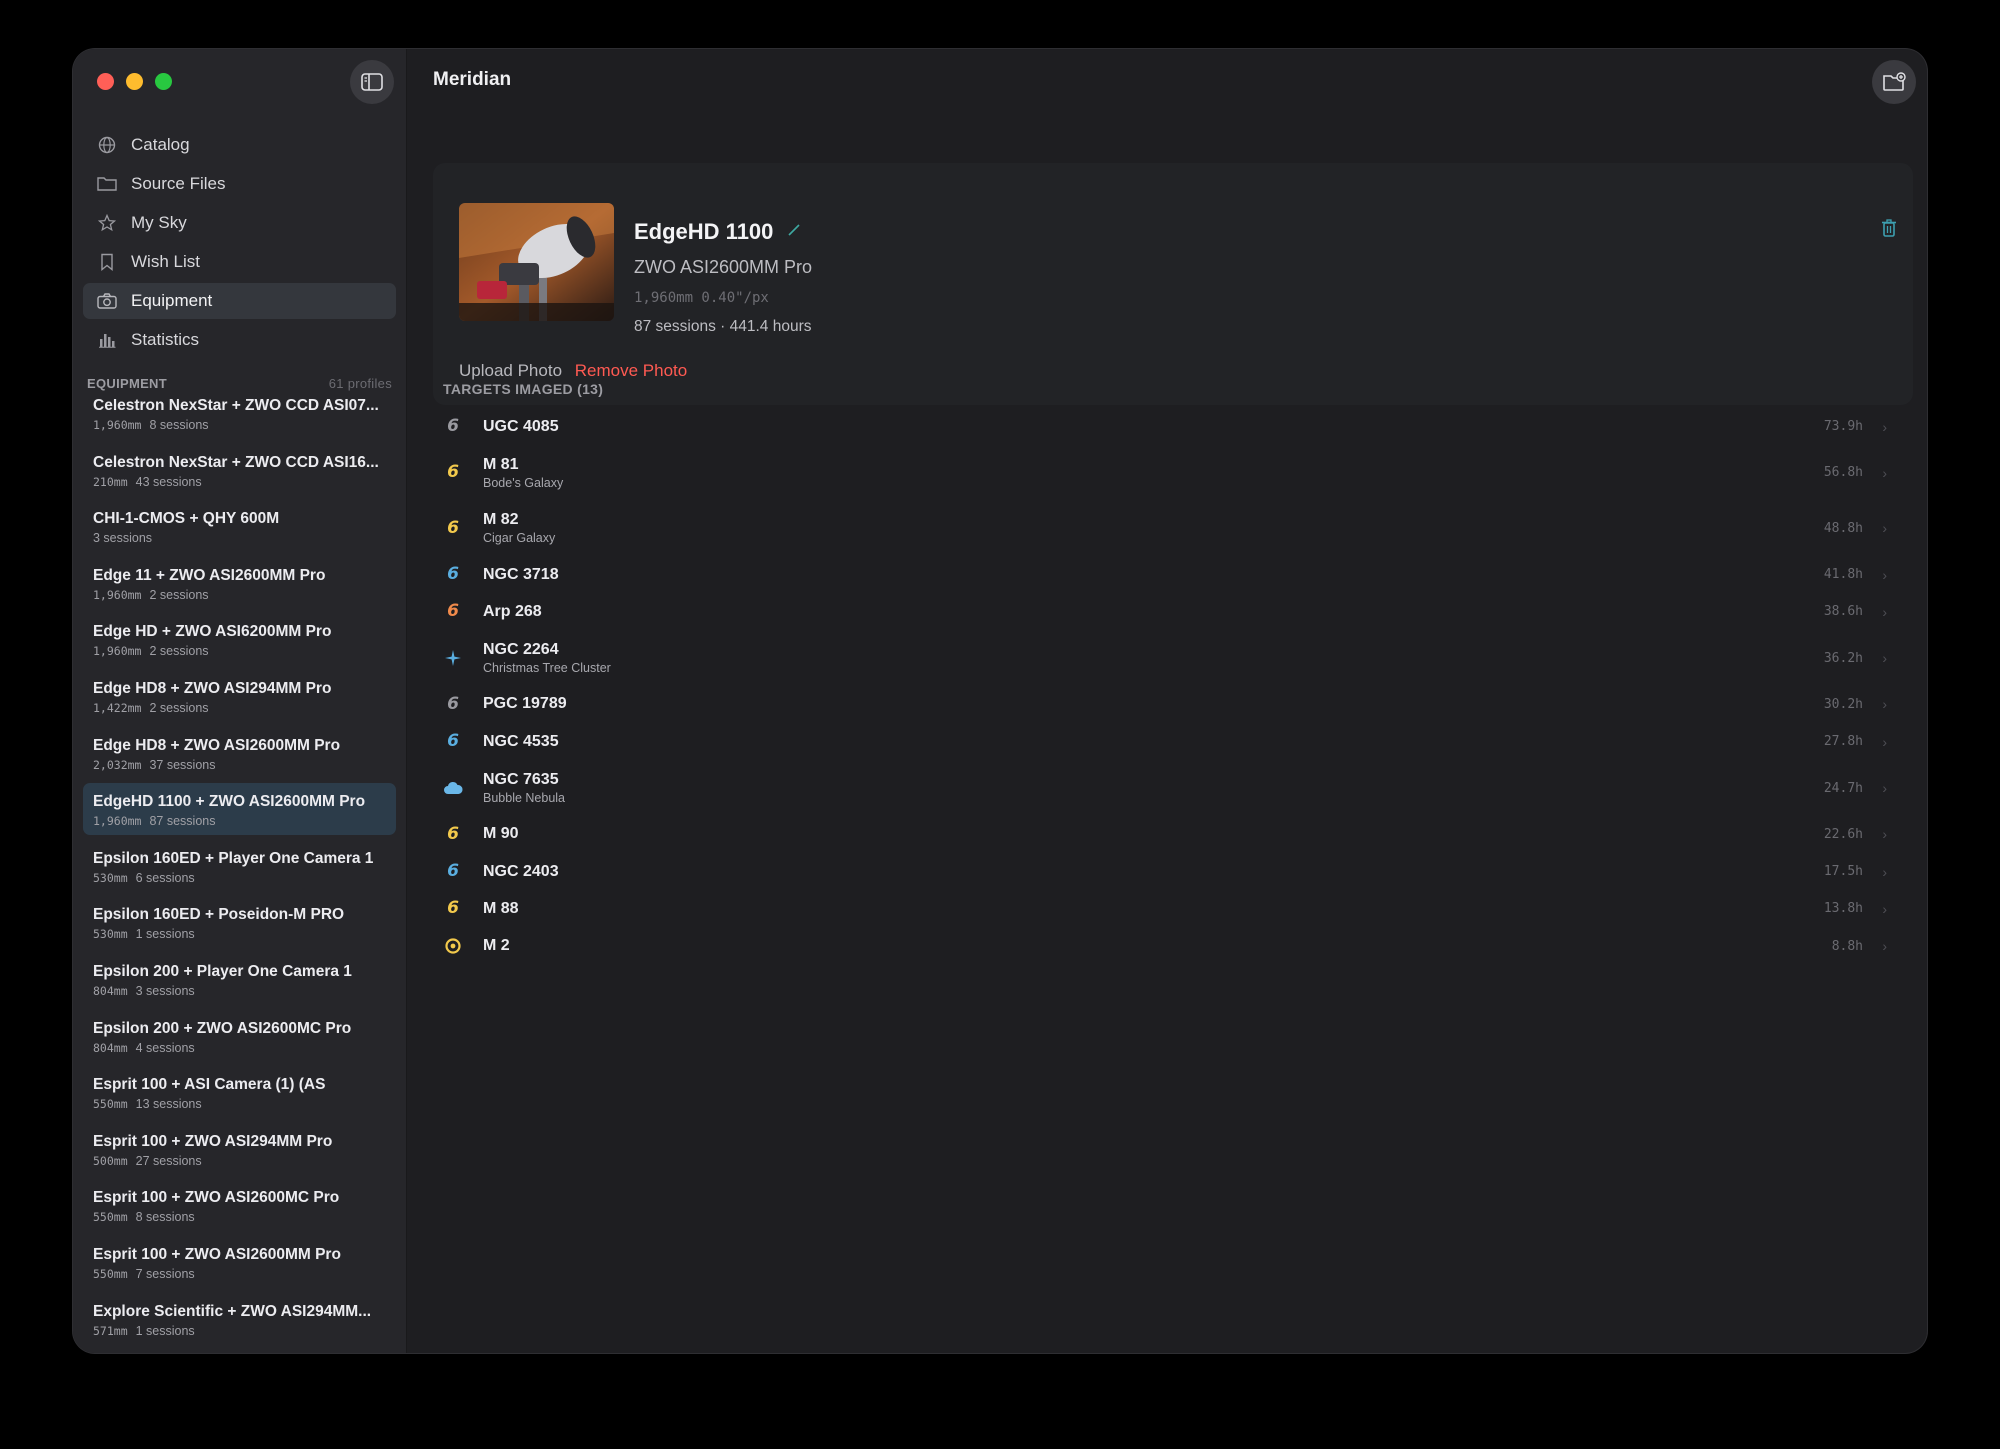  I want to click on equipment-item-sessions: 13 sessions, so click(168, 1104).